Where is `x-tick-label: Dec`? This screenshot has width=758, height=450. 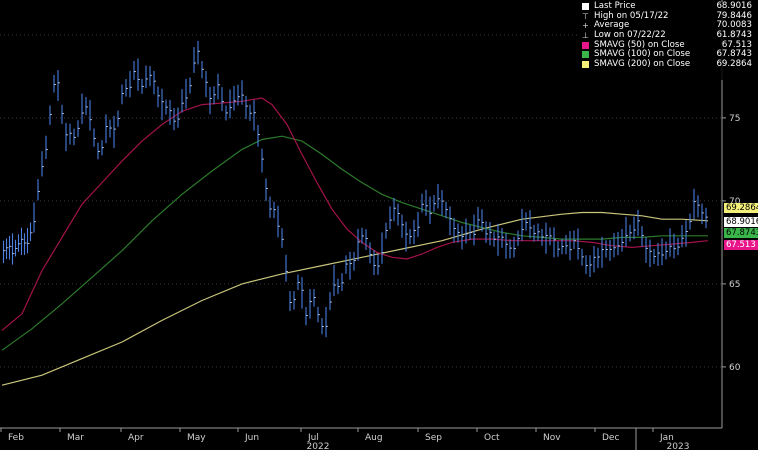
x-tick-label: Dec is located at coordinates (610, 438).